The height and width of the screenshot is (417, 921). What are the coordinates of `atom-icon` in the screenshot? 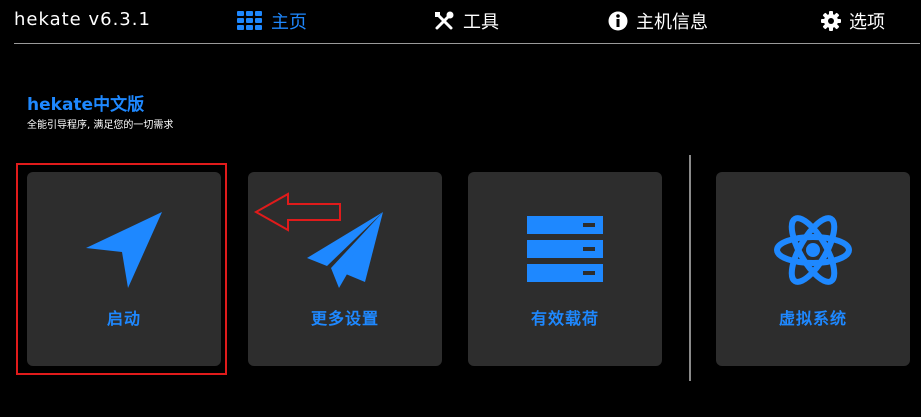 It's located at (813, 250).